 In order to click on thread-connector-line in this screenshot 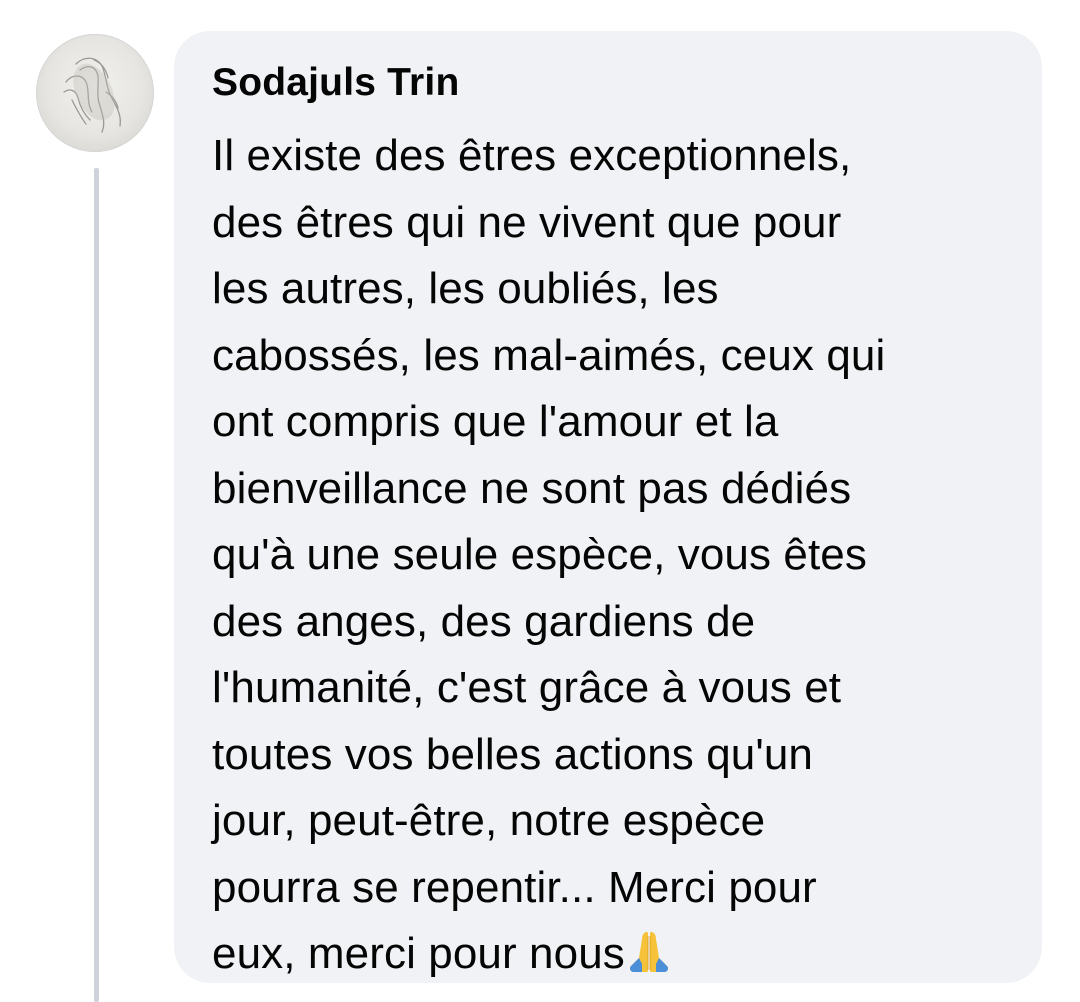, I will do `click(96, 585)`.